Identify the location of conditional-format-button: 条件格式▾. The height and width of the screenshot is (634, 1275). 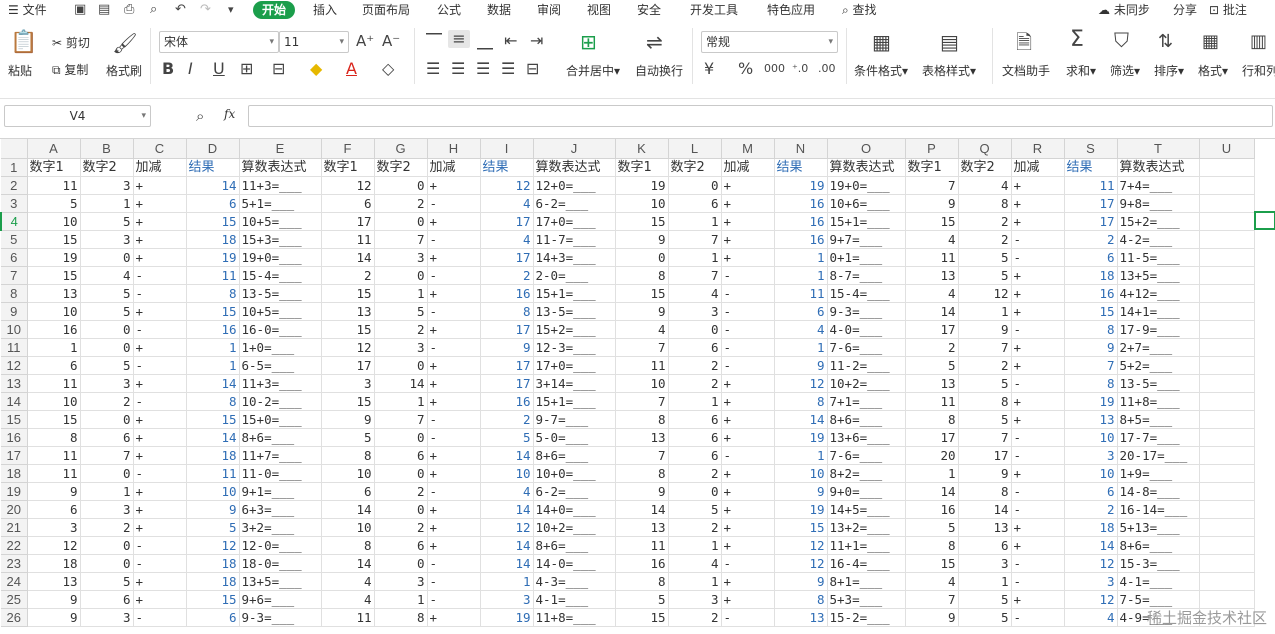
(881, 70).